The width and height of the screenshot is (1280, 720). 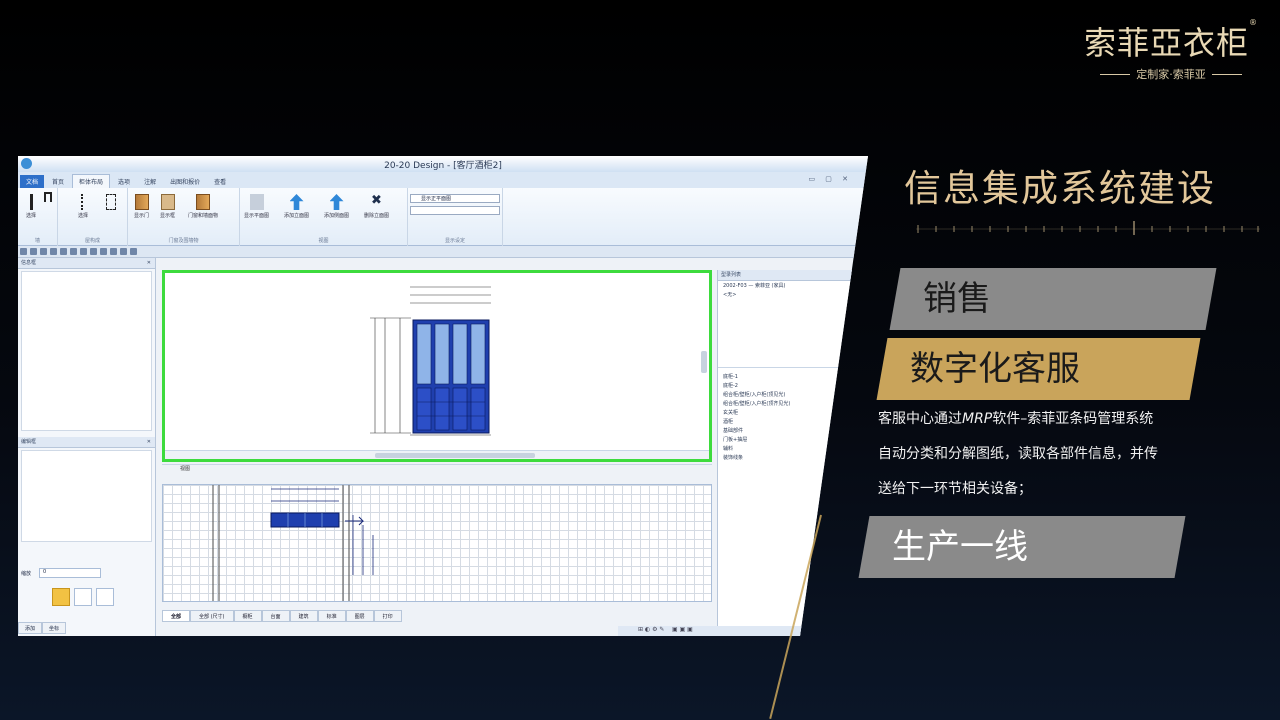 I want to click on open-icon, so click(x=33, y=251).